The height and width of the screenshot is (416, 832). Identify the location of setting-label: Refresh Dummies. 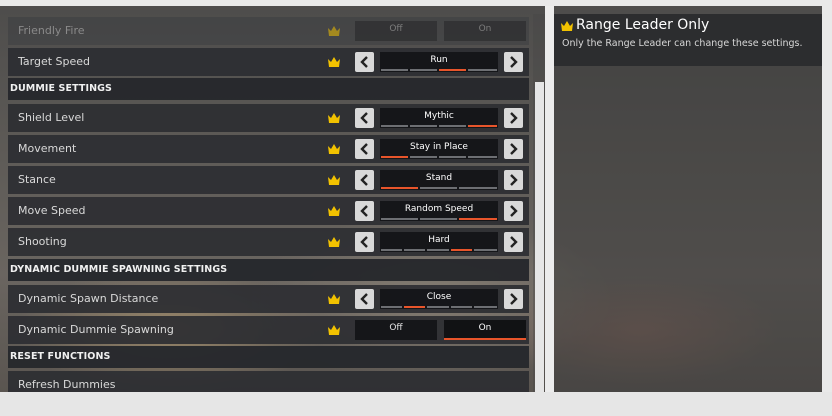
(67, 384).